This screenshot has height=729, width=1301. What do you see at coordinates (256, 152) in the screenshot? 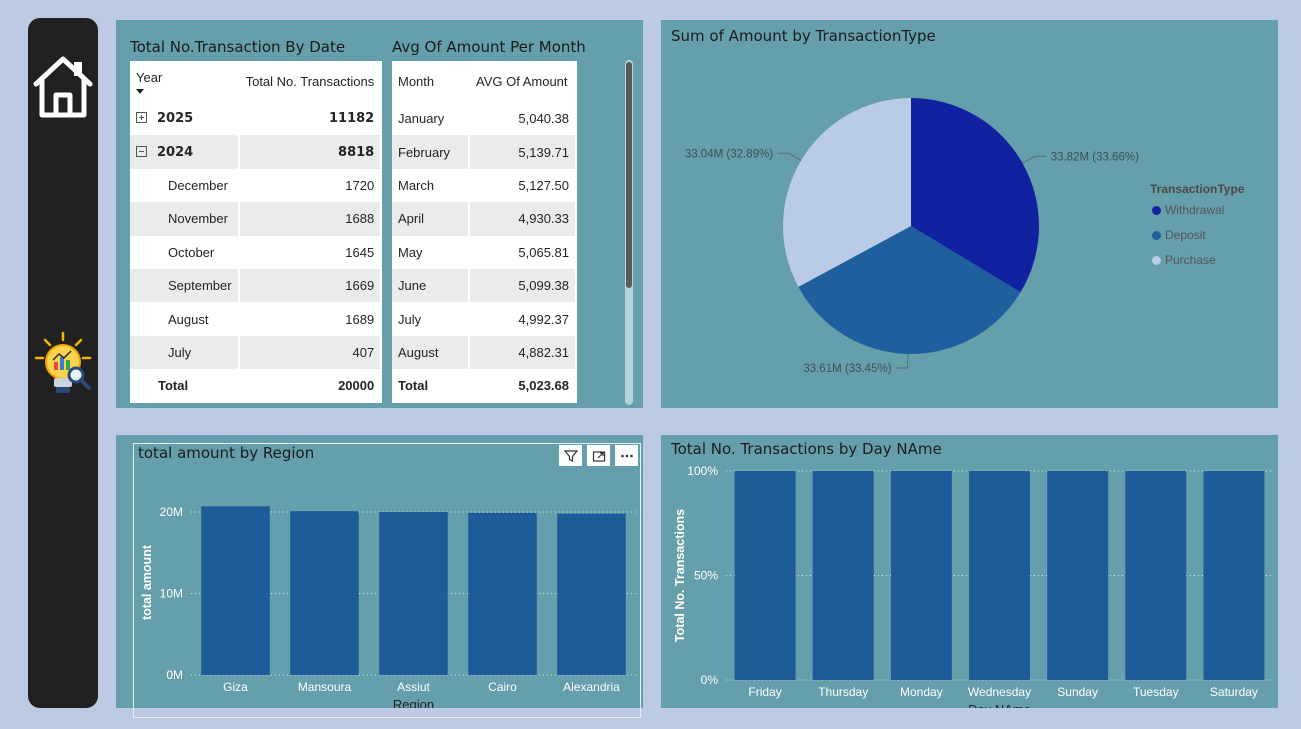
I see `table-row: 2024 8818` at bounding box center [256, 152].